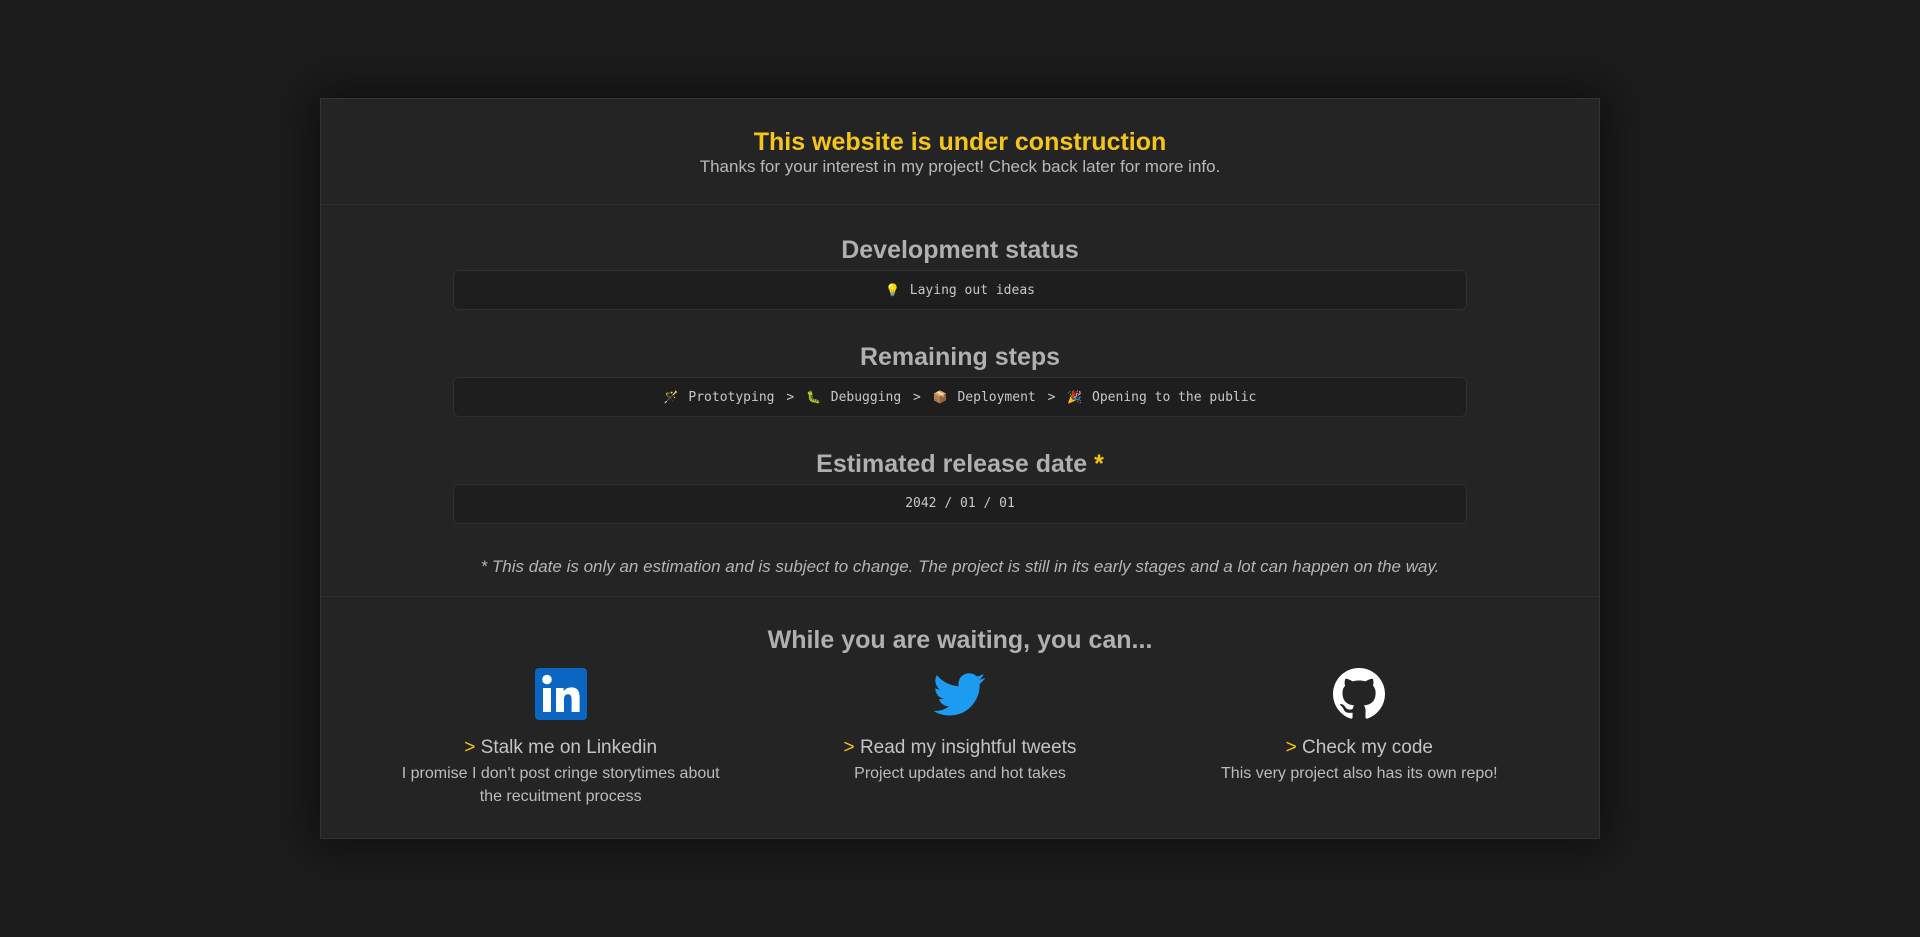 The height and width of the screenshot is (937, 1920). What do you see at coordinates (671, 397) in the screenshot?
I see `magic-wand-icon: 🪄` at bounding box center [671, 397].